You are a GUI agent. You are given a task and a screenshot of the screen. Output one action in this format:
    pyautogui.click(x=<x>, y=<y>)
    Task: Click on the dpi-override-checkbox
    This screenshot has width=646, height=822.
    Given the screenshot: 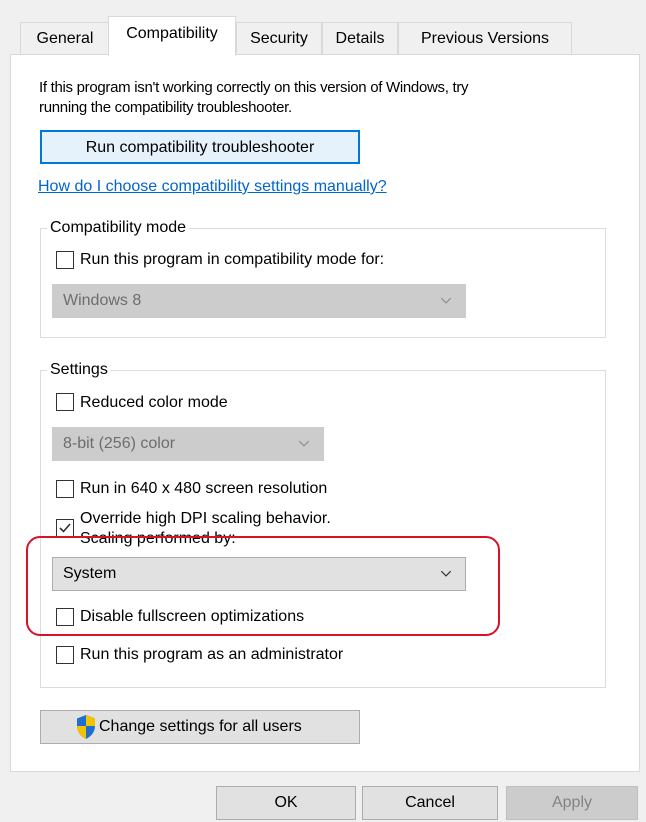 What is the action you would take?
    pyautogui.click(x=65, y=528)
    